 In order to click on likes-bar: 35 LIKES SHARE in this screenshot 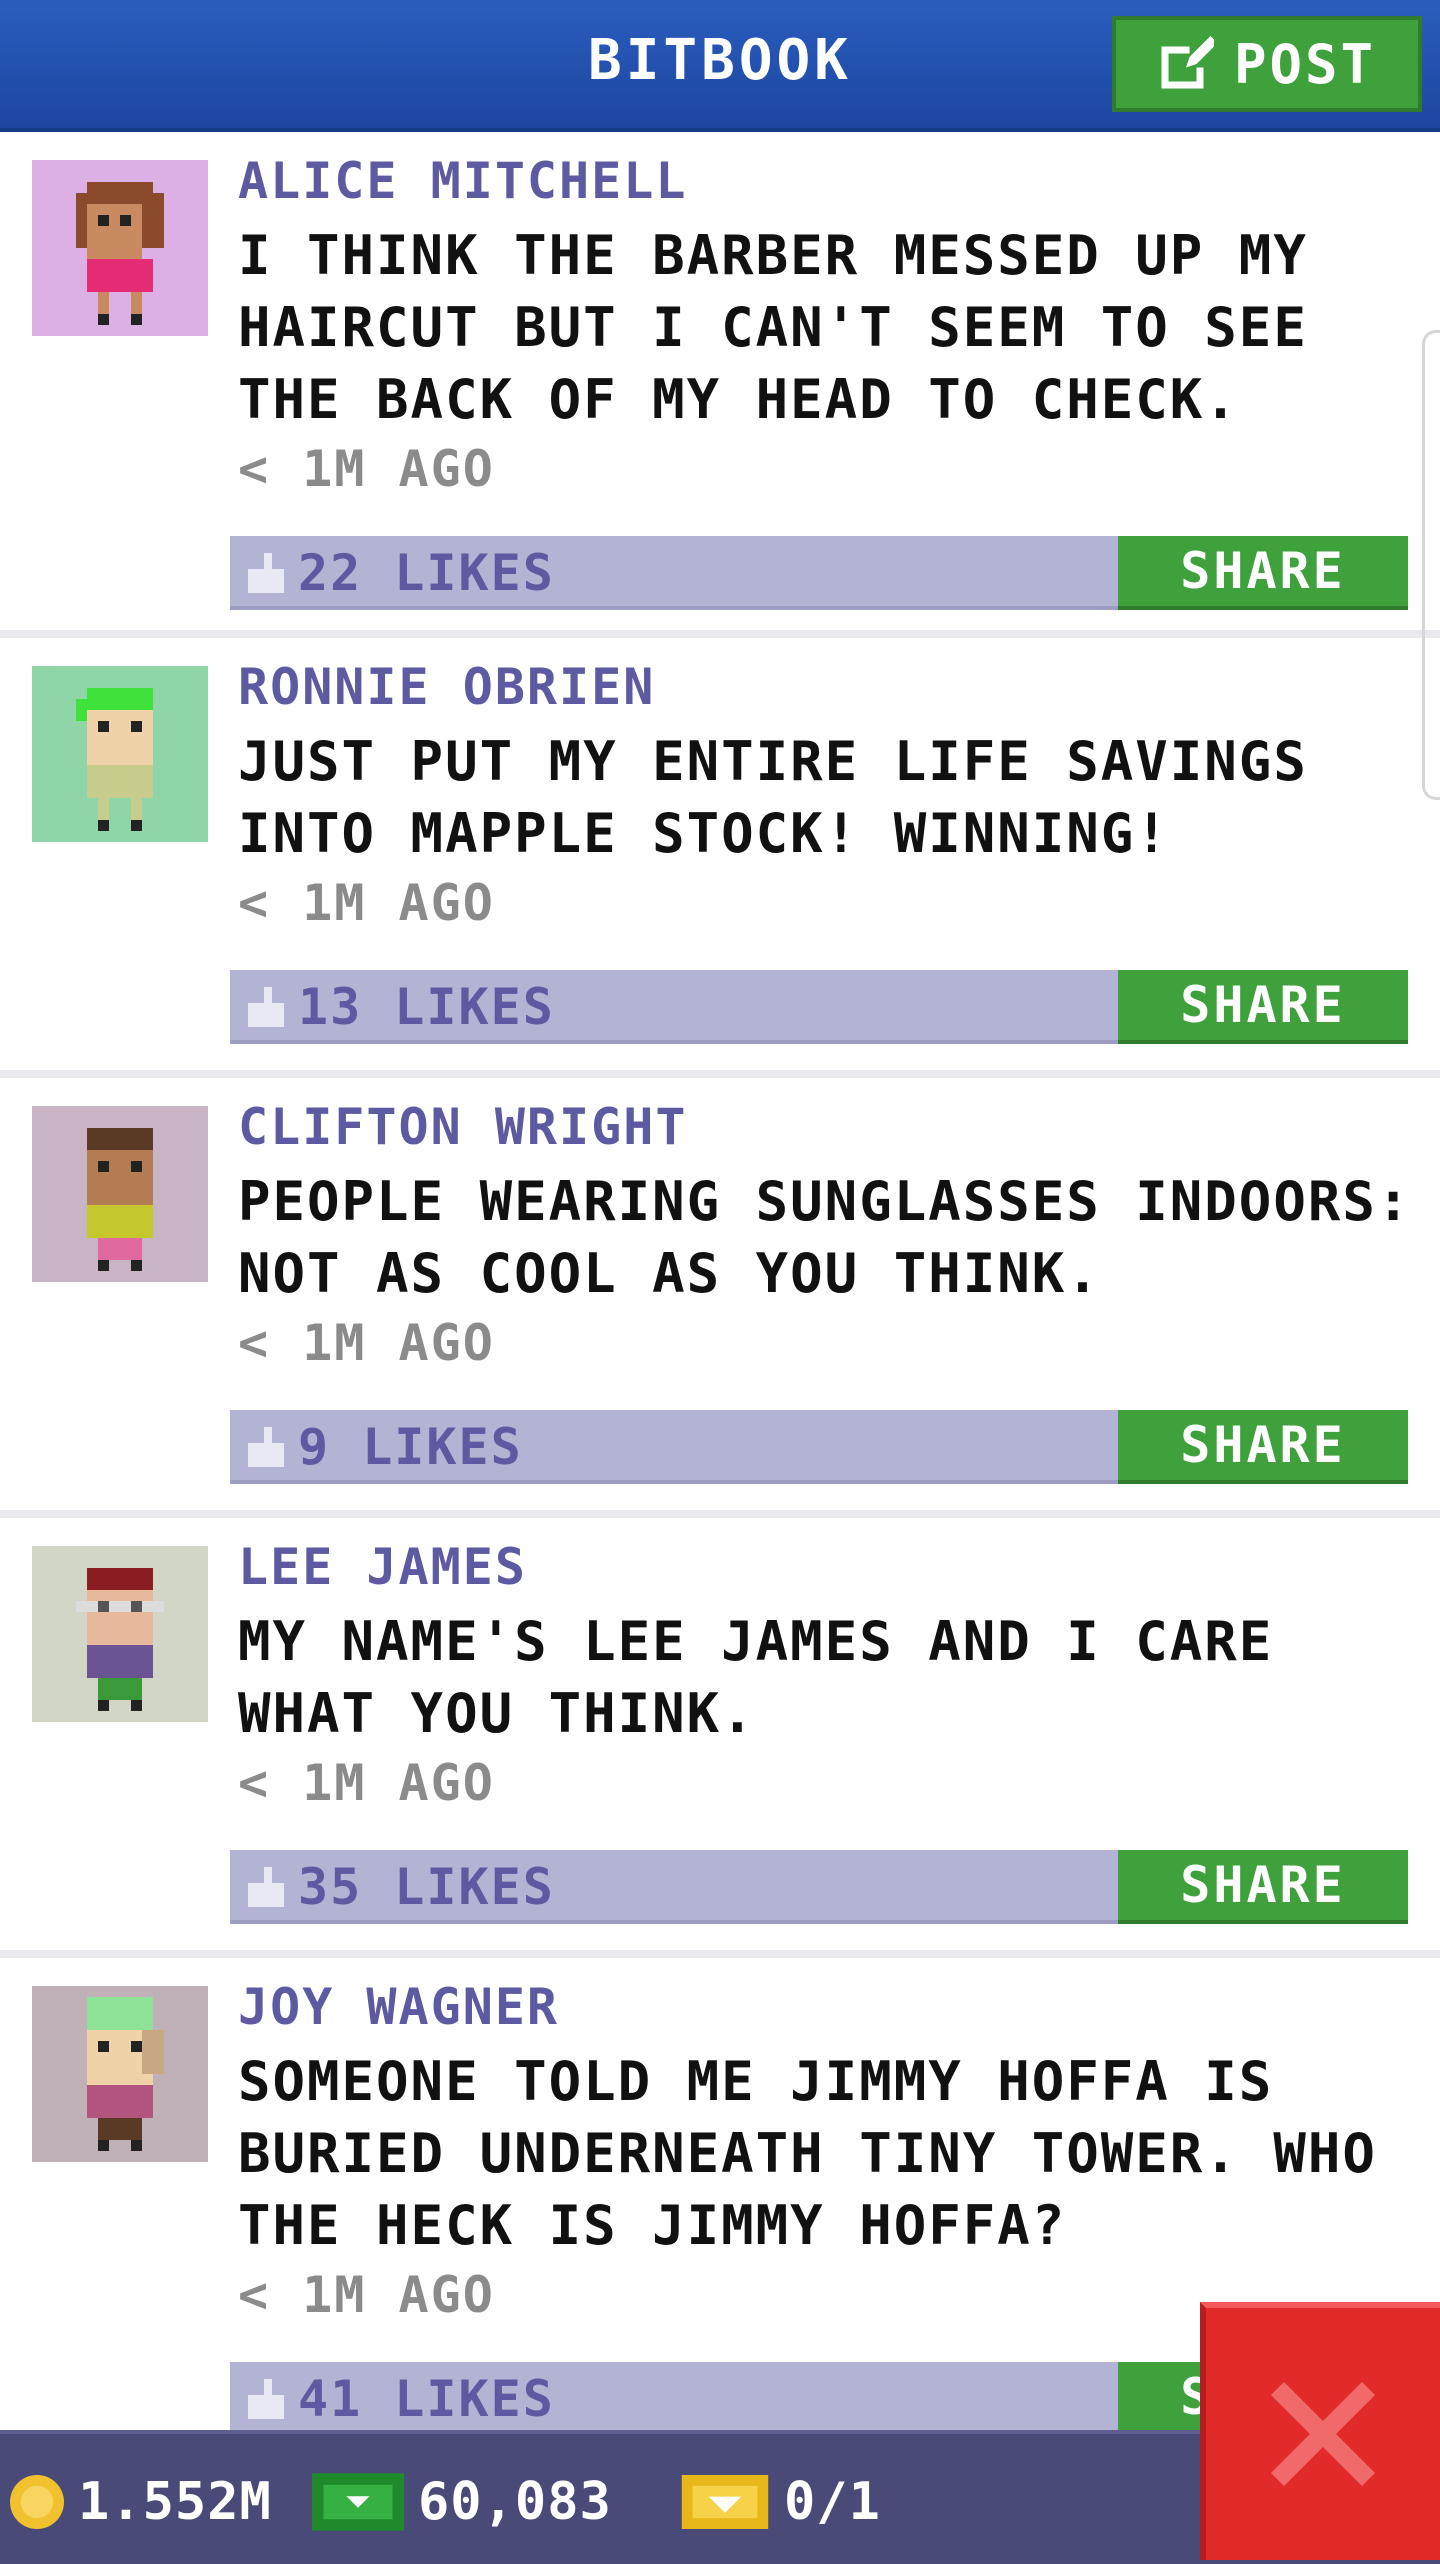, I will do `click(819, 1887)`.